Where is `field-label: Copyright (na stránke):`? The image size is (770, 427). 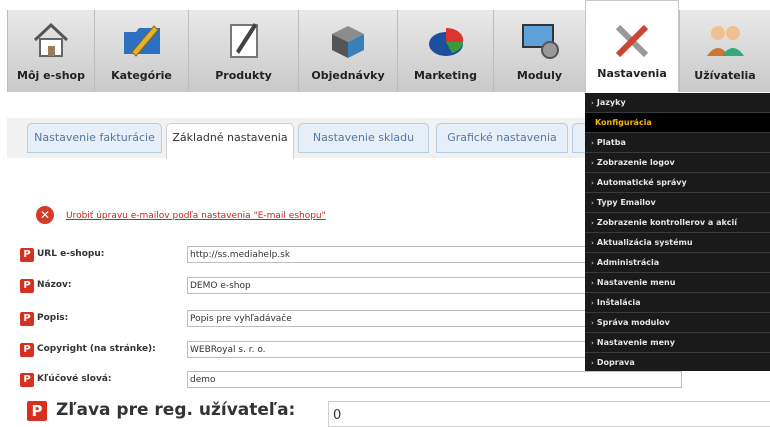
field-label: Copyright (na stránke): is located at coordinates (96, 349).